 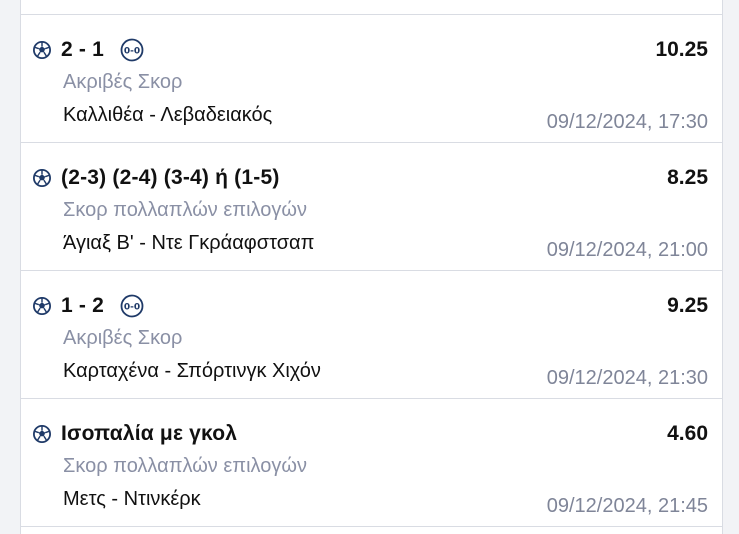 I want to click on bet-selection: (2-3) (2-4) (3-4) ή (1-5), so click(x=170, y=177).